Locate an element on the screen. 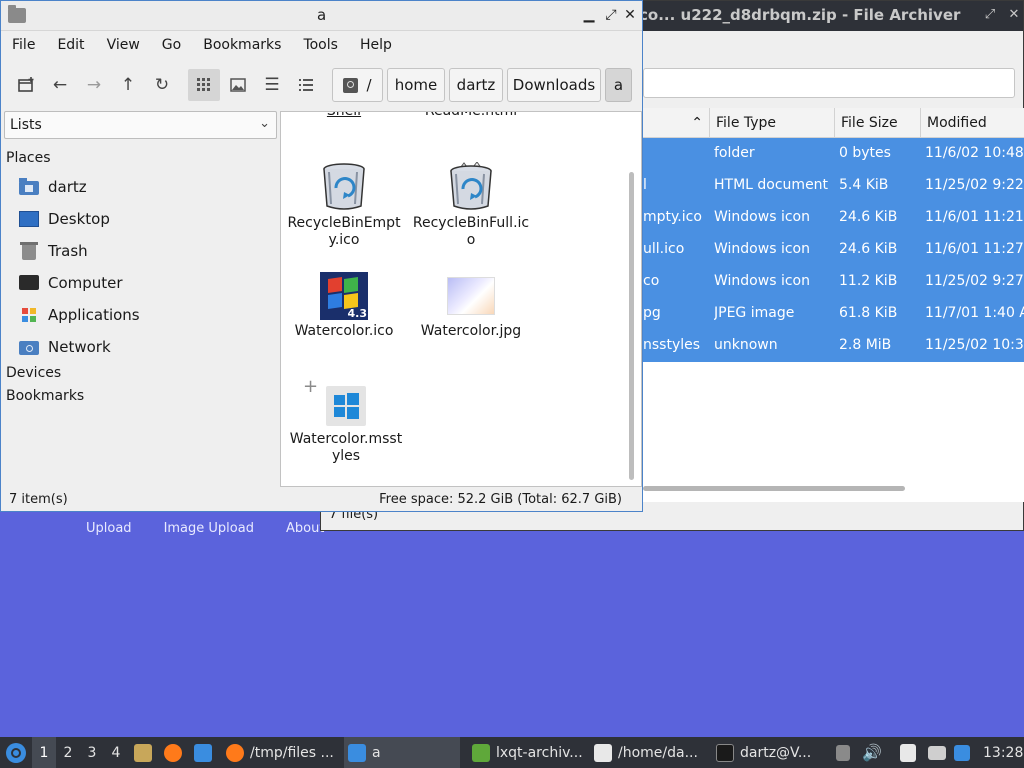 The width and height of the screenshot is (1024, 768). network-tray-icon is located at coordinates (846, 752).